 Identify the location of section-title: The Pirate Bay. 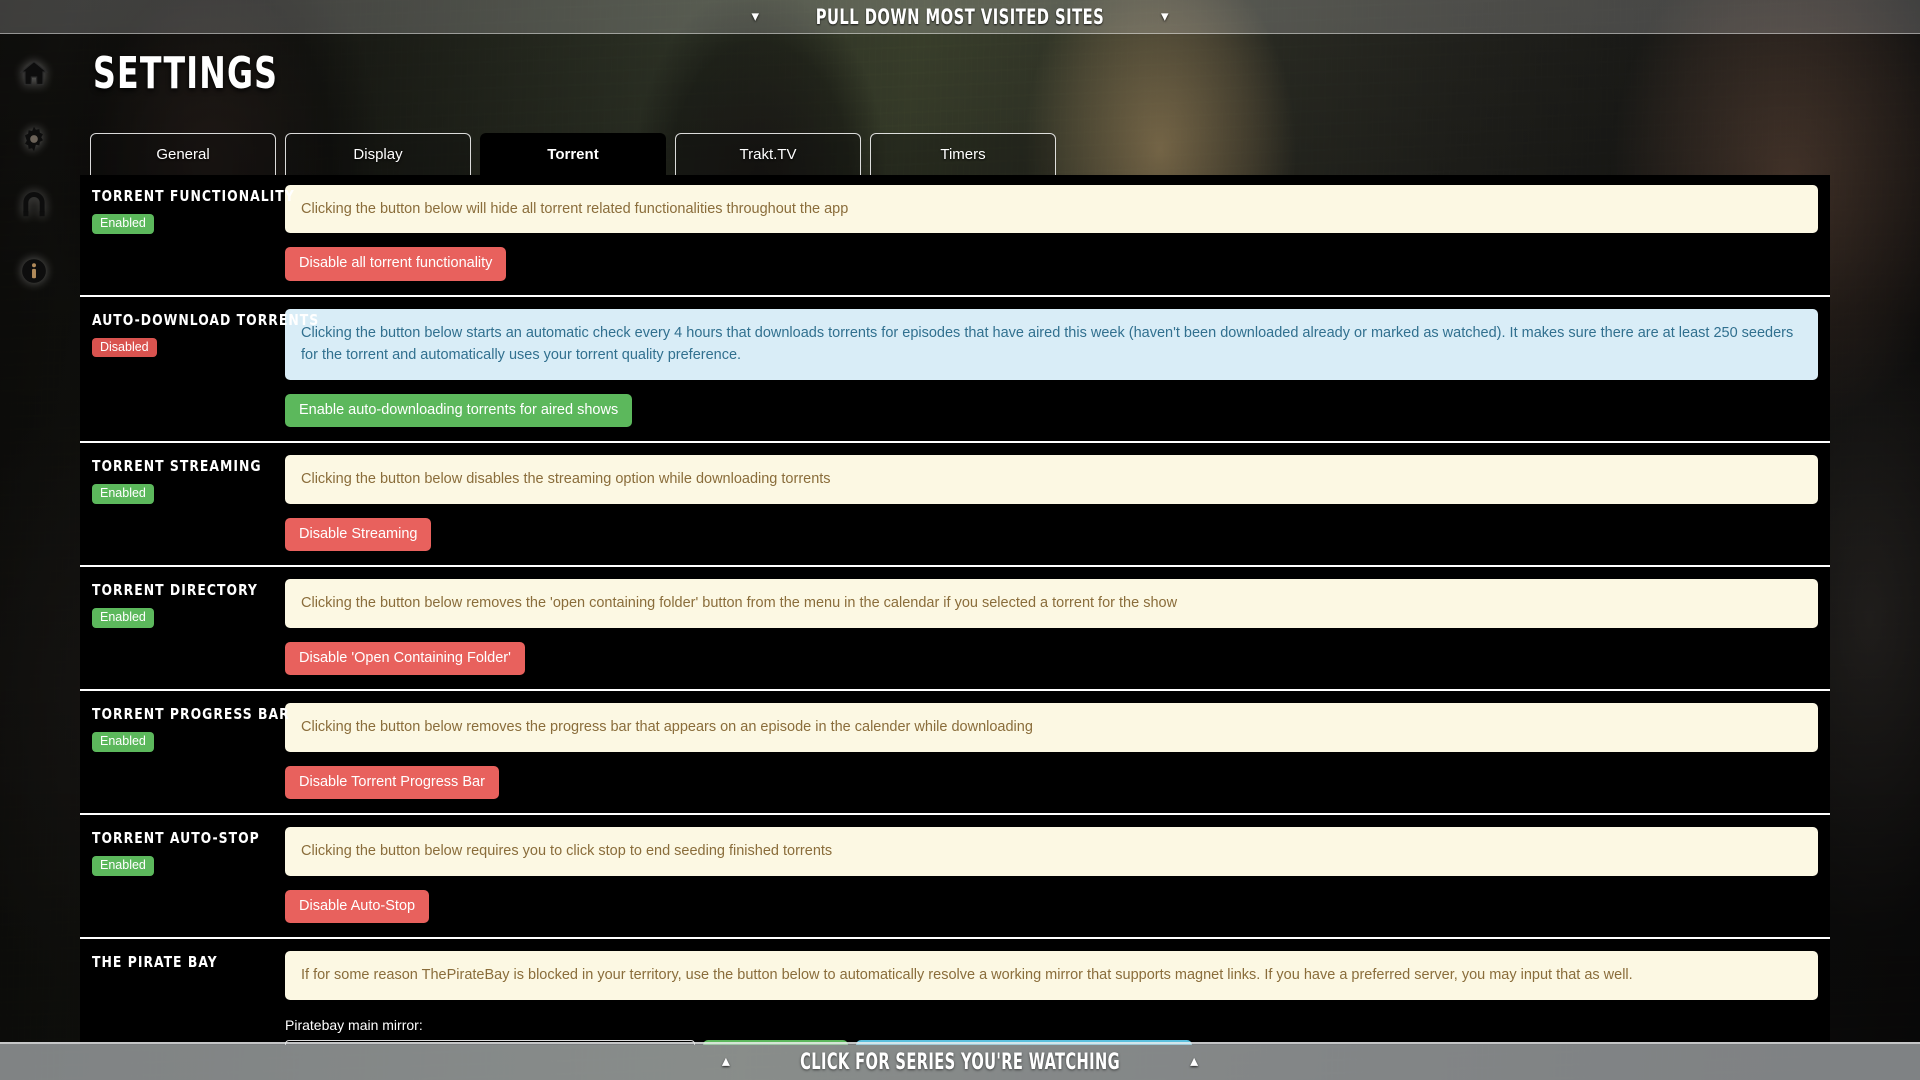
(155, 962).